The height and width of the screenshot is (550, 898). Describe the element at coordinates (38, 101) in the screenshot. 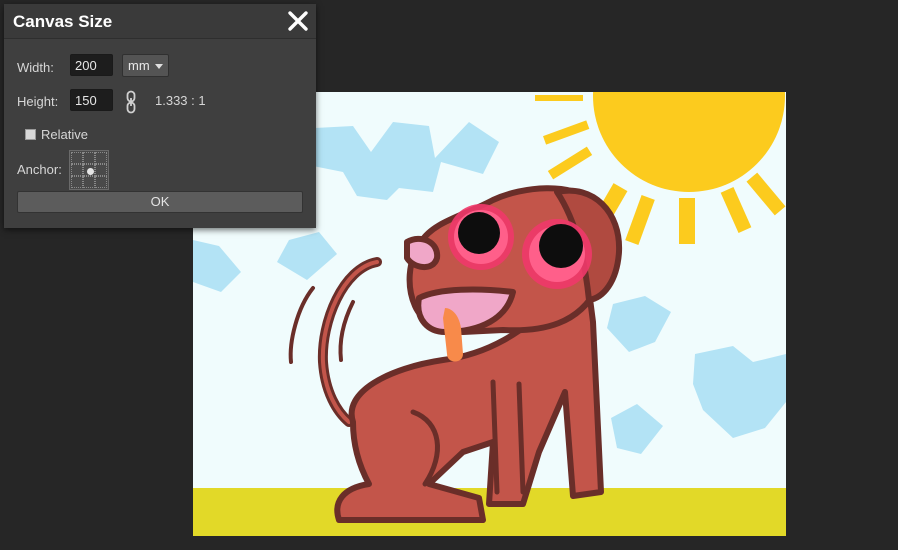

I see `height-label: Height:` at that location.